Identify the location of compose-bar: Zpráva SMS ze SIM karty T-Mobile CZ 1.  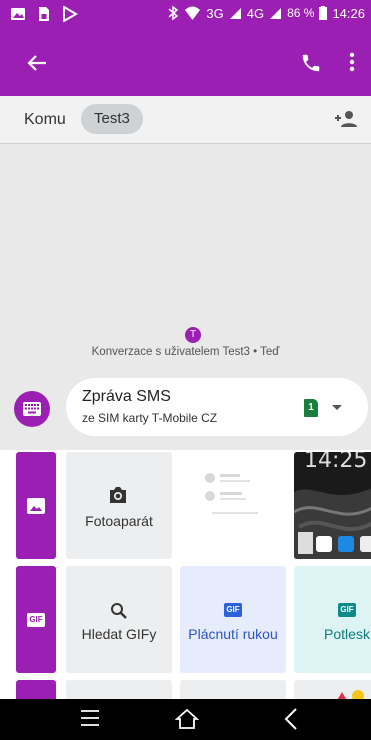
(185, 410).